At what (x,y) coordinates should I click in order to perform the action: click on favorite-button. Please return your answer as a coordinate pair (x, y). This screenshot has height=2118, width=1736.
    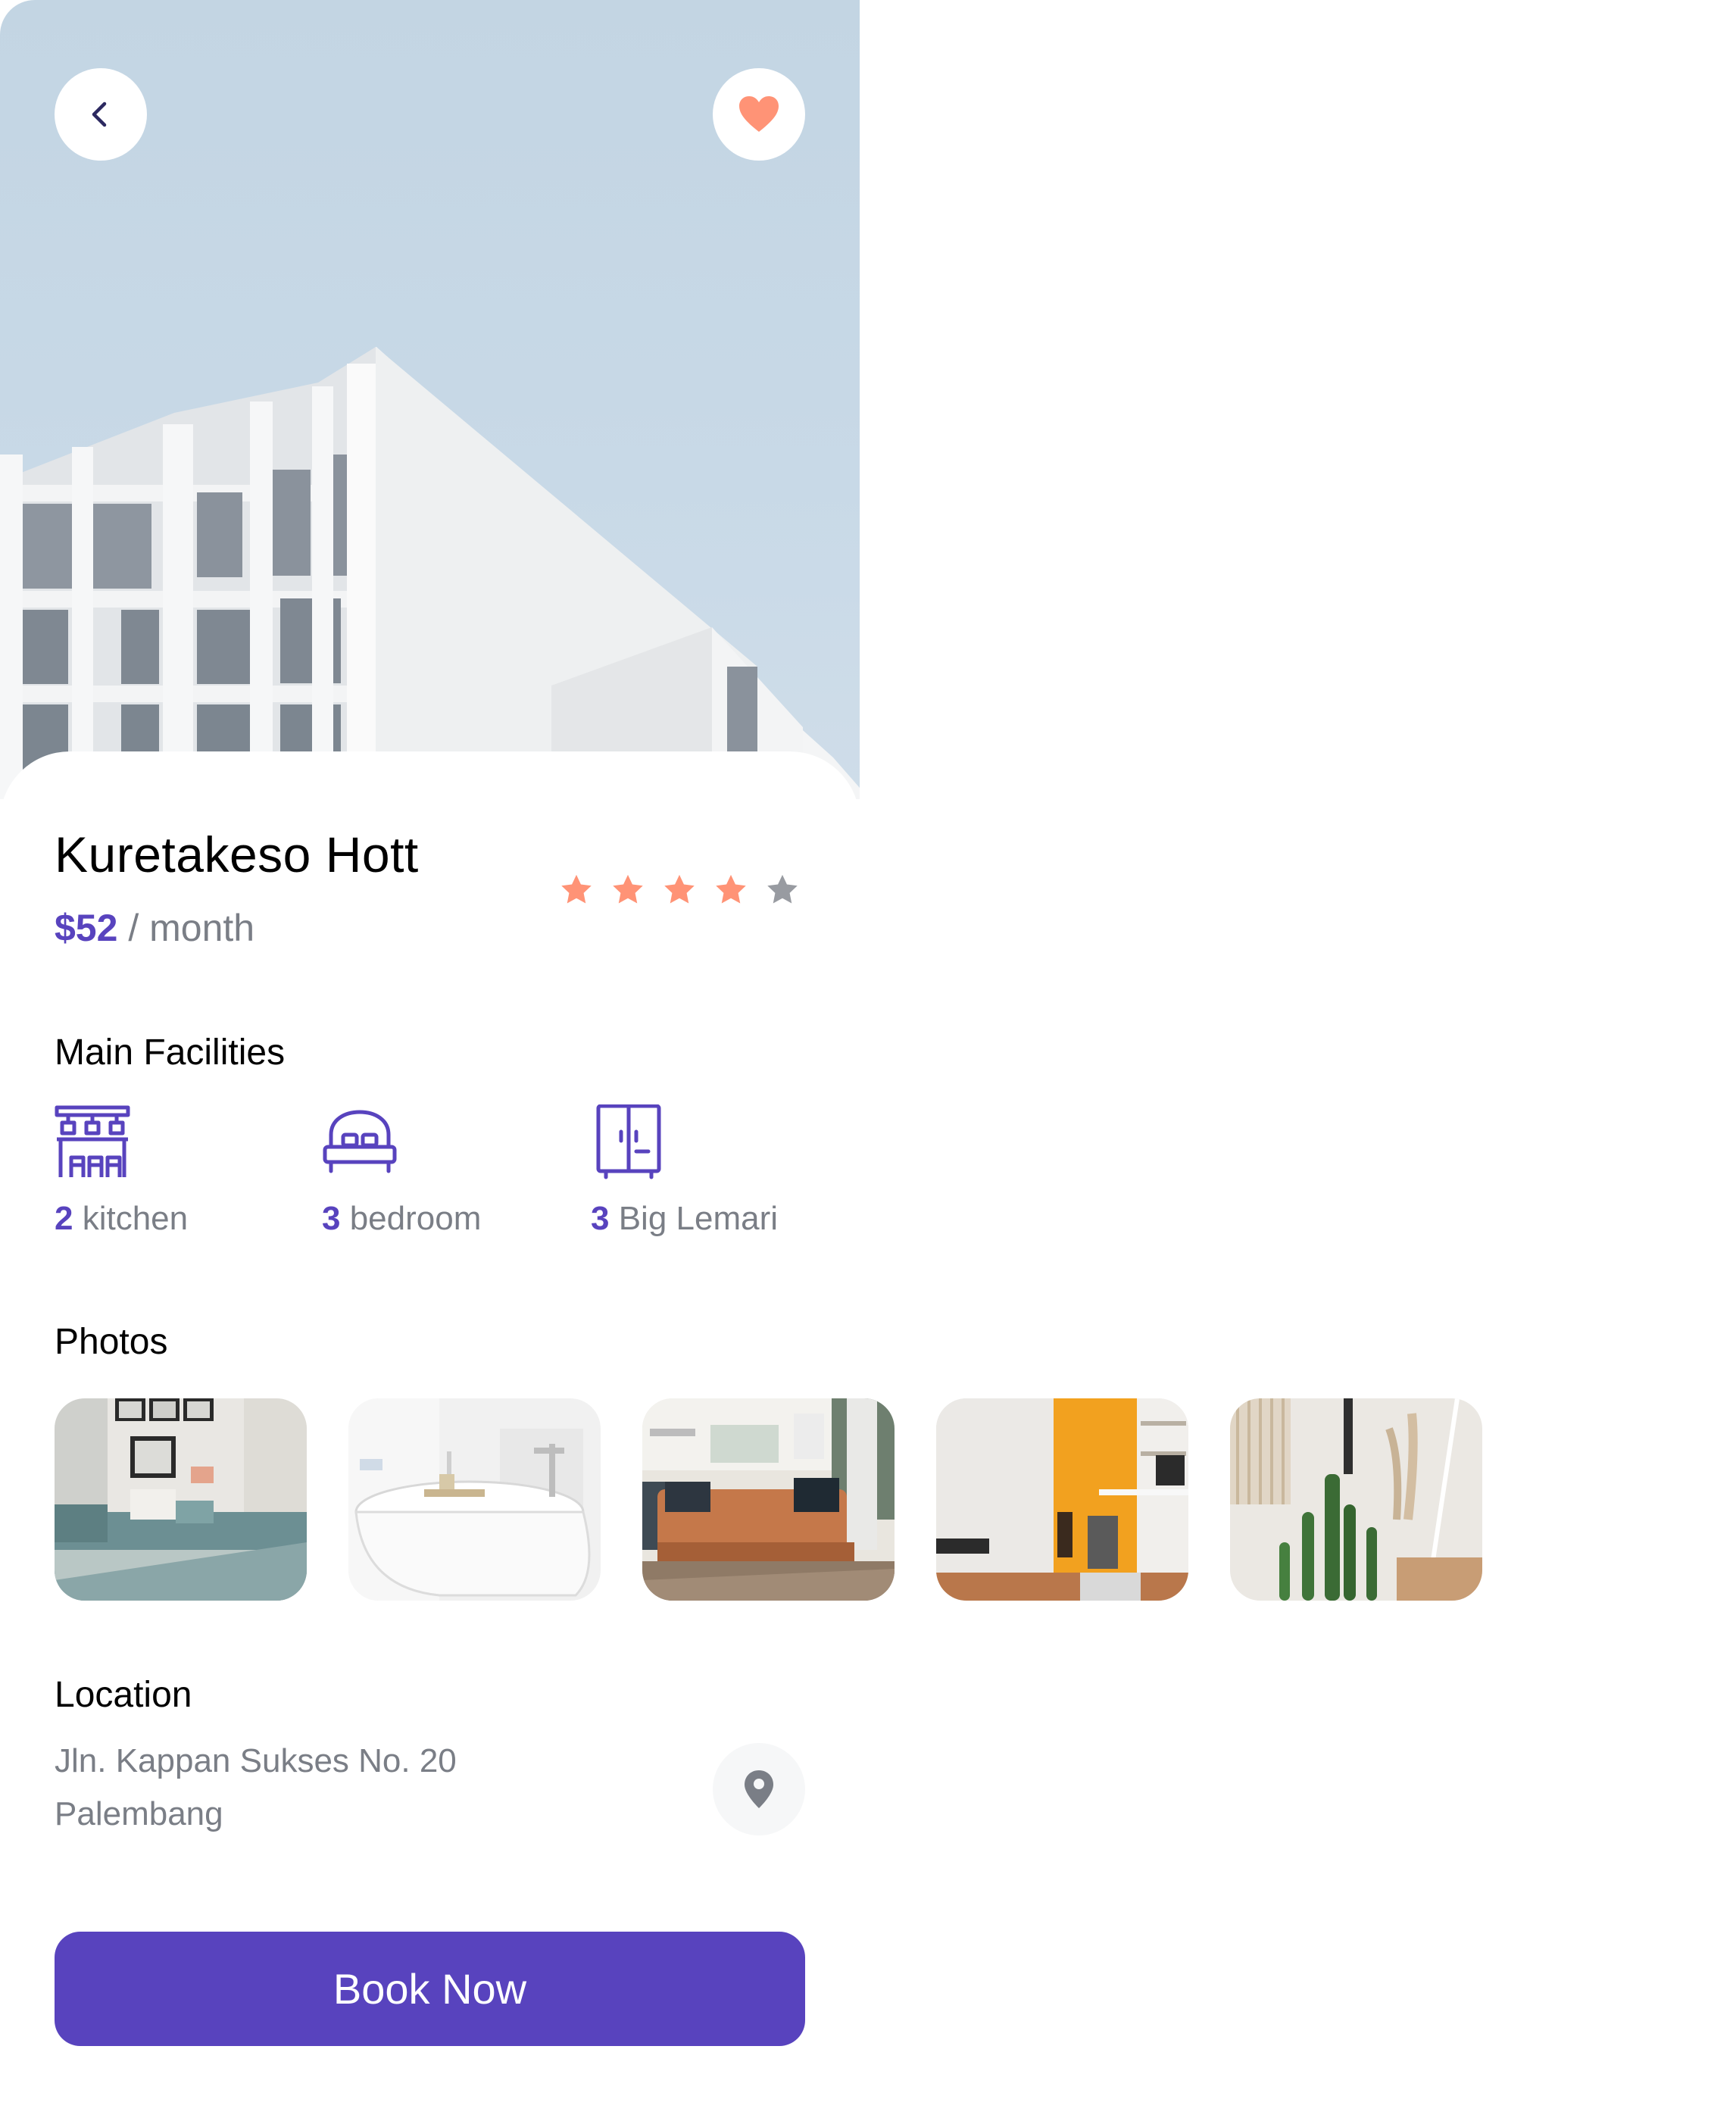
    Looking at the image, I should click on (759, 114).